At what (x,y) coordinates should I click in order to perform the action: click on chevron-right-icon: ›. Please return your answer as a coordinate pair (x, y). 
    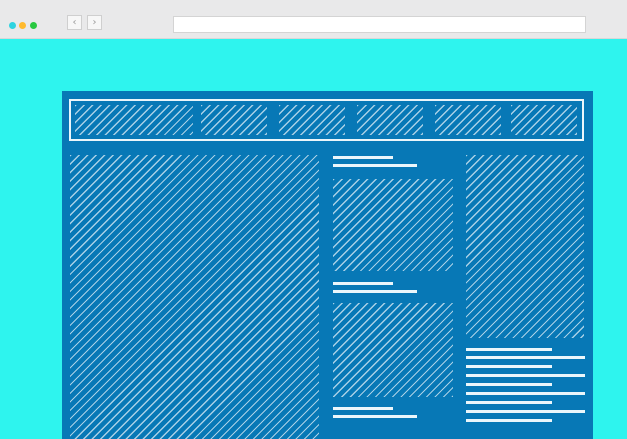
    Looking at the image, I should click on (94, 22).